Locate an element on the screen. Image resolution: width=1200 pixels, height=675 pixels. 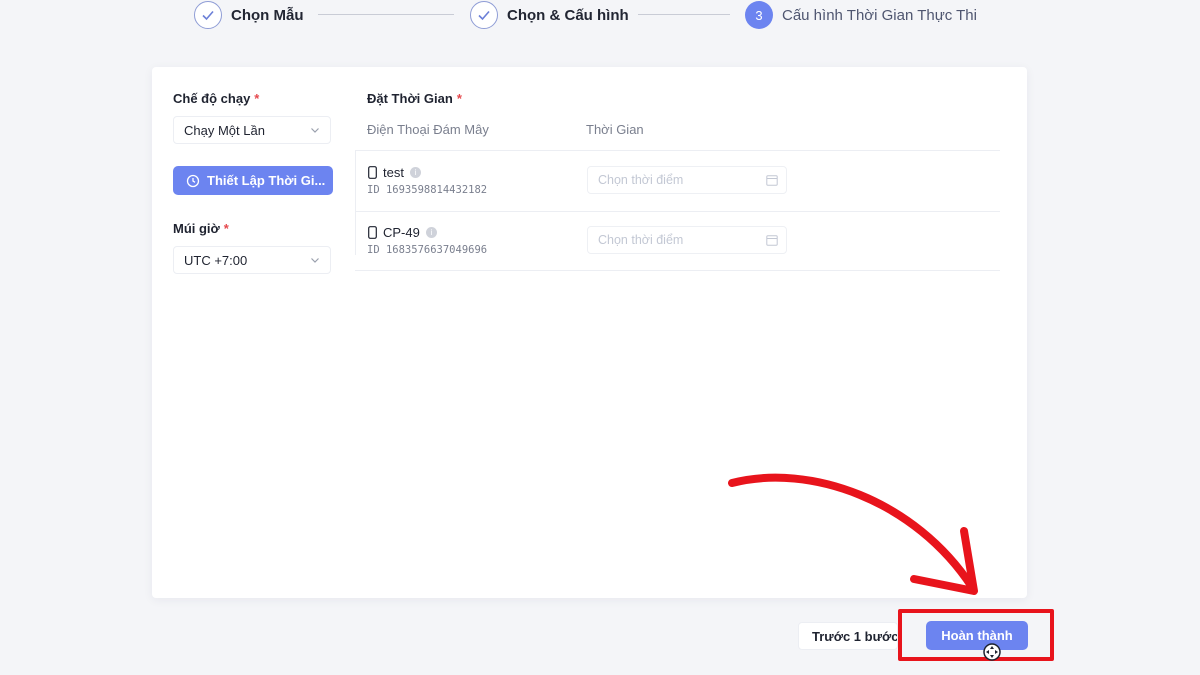
finish-button: Hoàn thành is located at coordinates (977, 635).